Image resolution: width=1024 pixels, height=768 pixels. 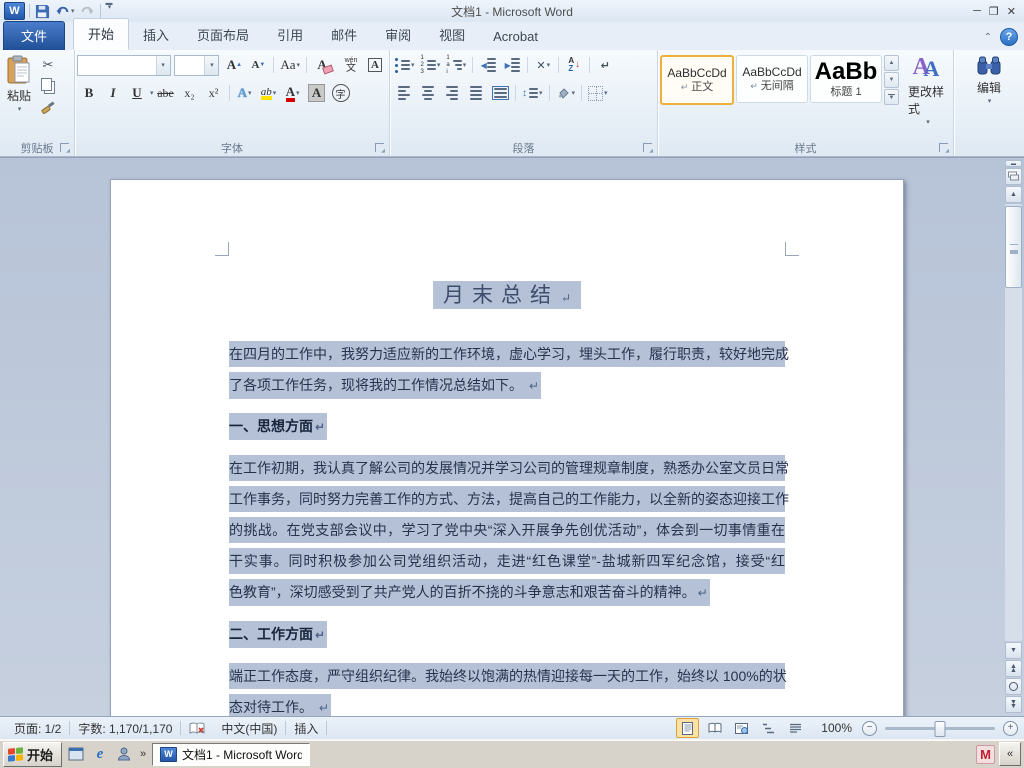 What do you see at coordinates (772, 79) in the screenshot?
I see `style-no-spacing: AaBbCcDd ↵ 无间隔` at bounding box center [772, 79].